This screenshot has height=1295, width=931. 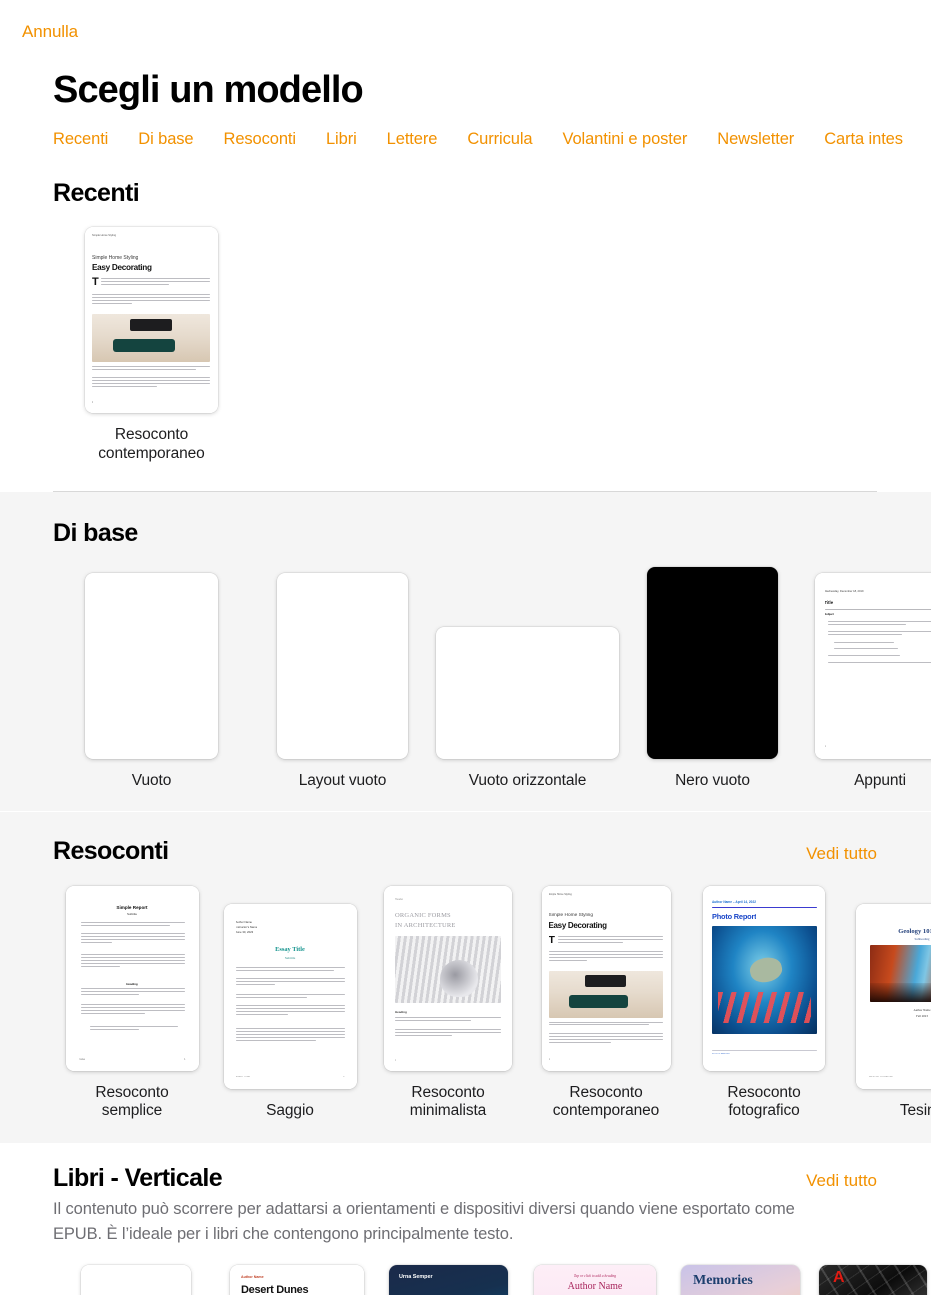 What do you see at coordinates (465, 30) in the screenshot?
I see `top-bar: Annulla` at bounding box center [465, 30].